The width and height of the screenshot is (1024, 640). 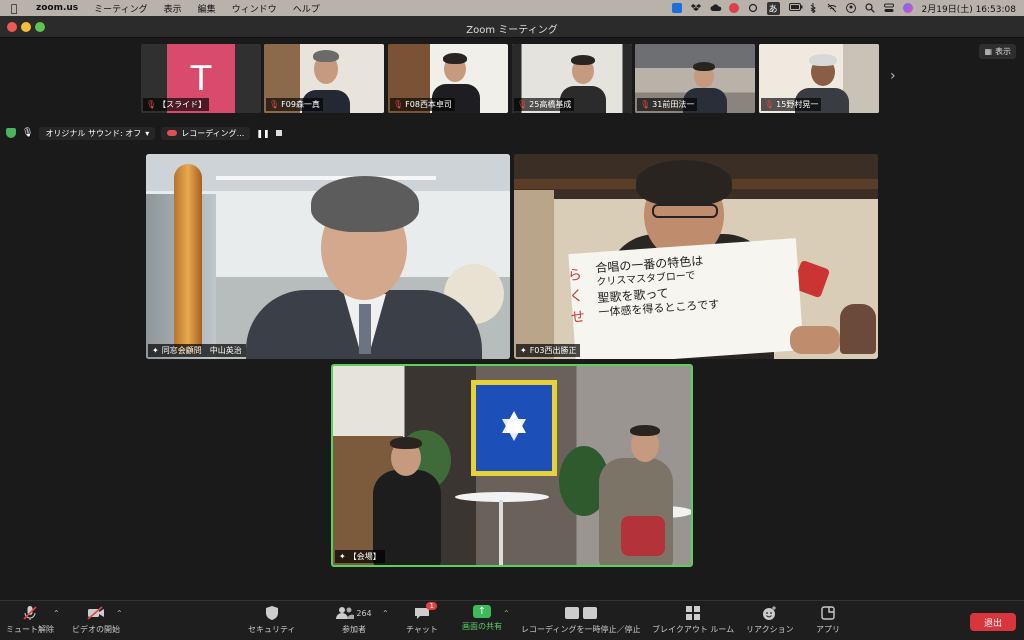 I want to click on share-screen-label: 画面の共有, so click(x=482, y=626).